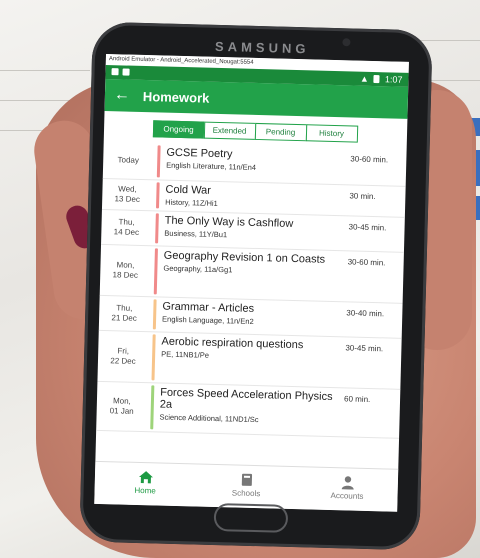 This screenshot has width=480, height=558. Describe the element at coordinates (178, 129) in the screenshot. I see `tab-ongoing: Ongoing` at that location.